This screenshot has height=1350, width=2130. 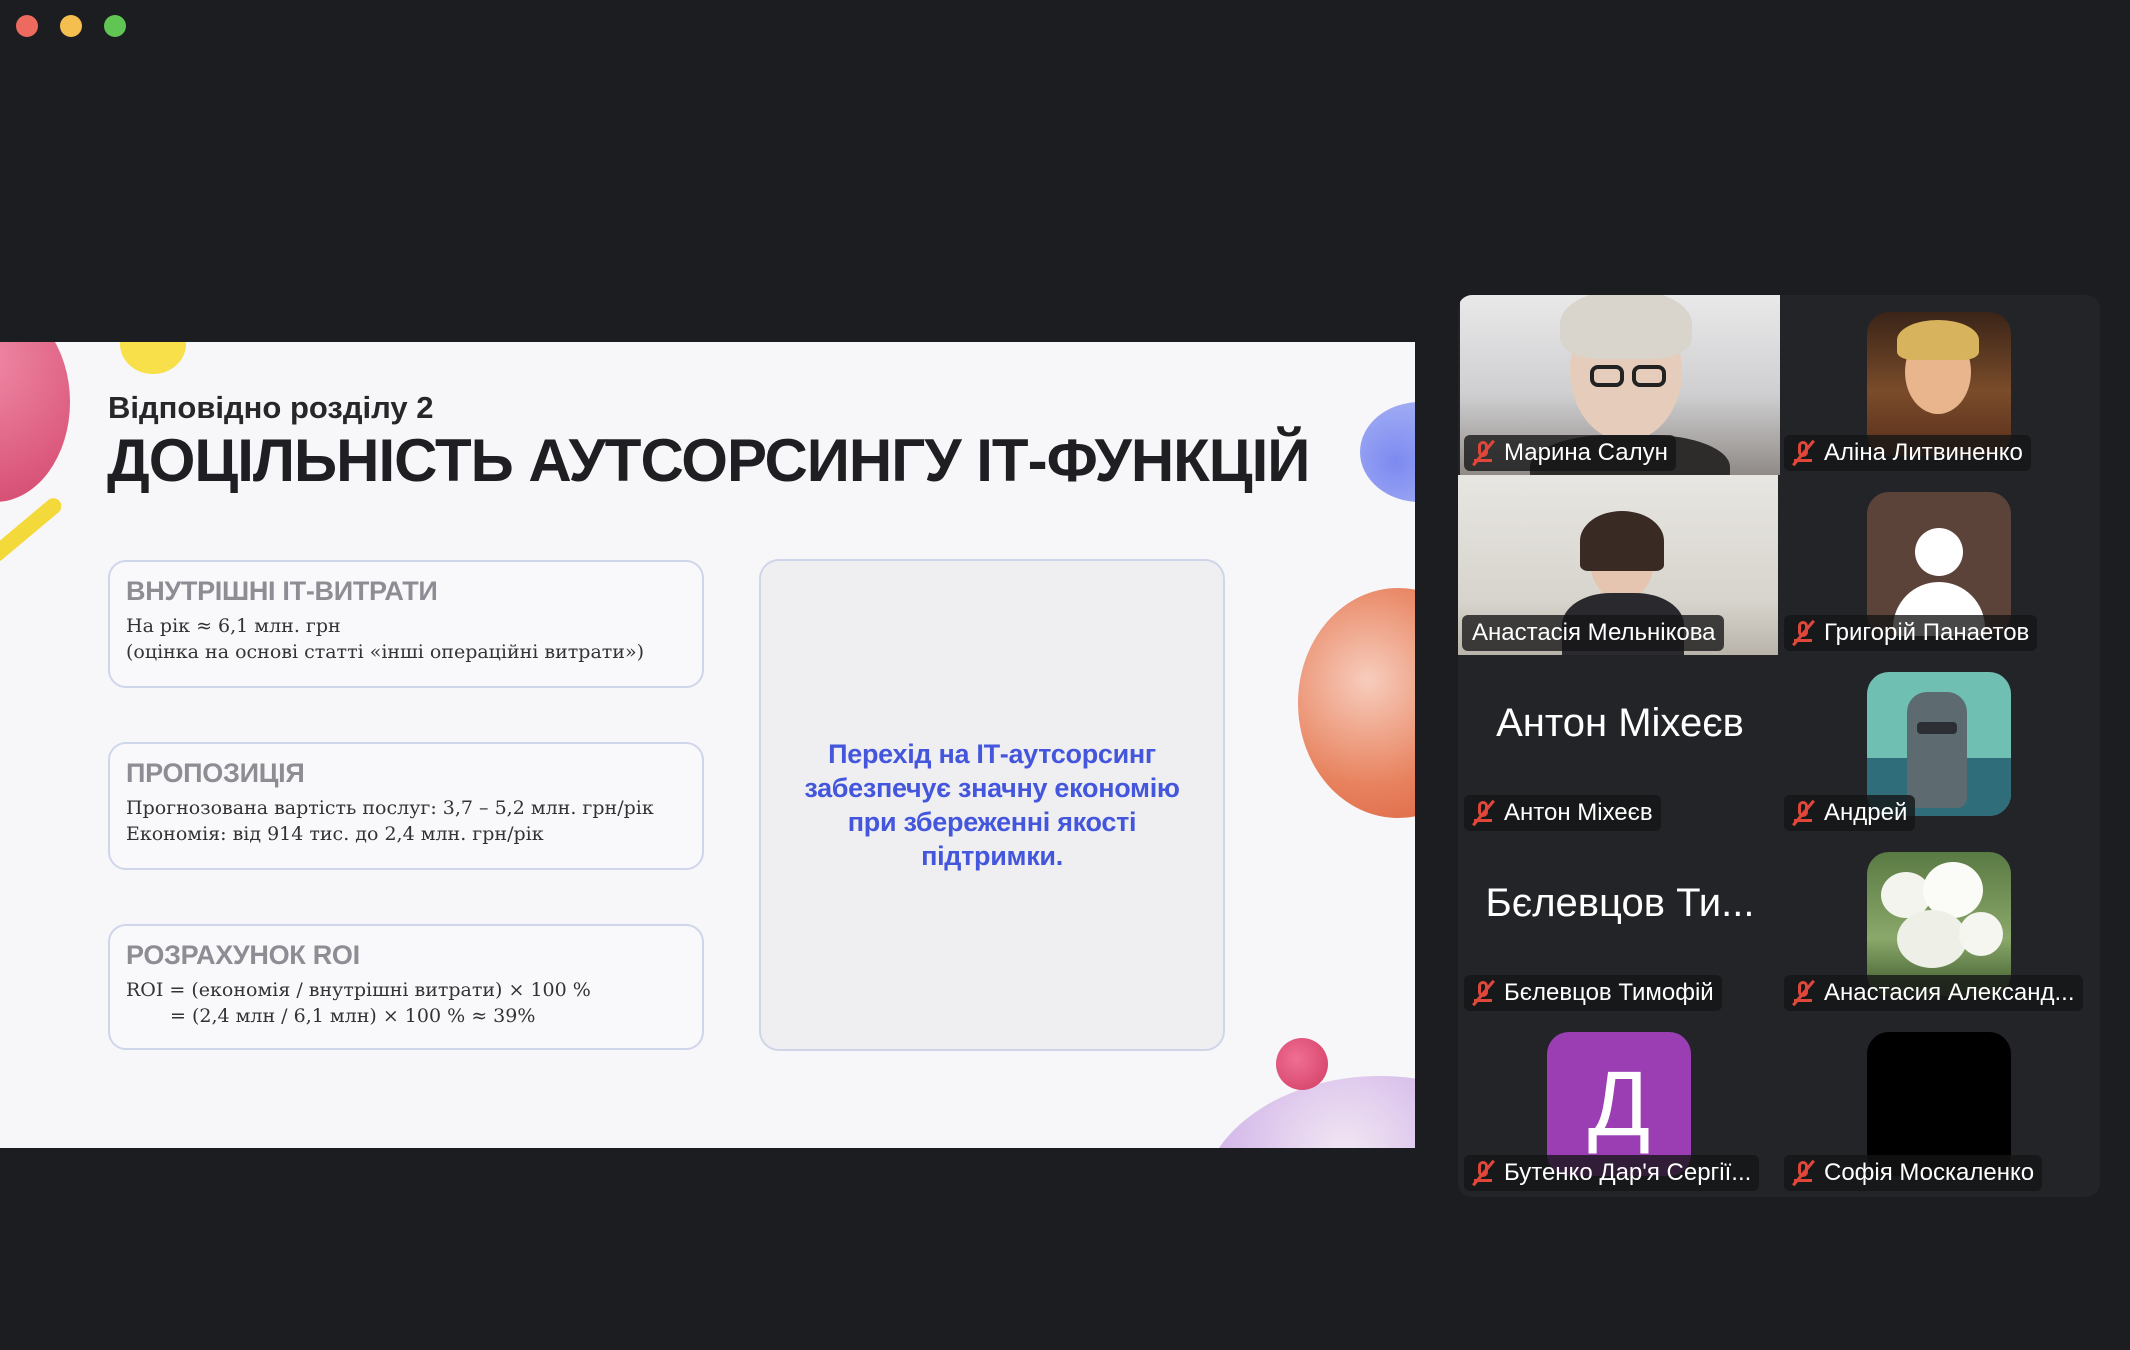 What do you see at coordinates (1937, 750) in the screenshot?
I see `moai-statue` at bounding box center [1937, 750].